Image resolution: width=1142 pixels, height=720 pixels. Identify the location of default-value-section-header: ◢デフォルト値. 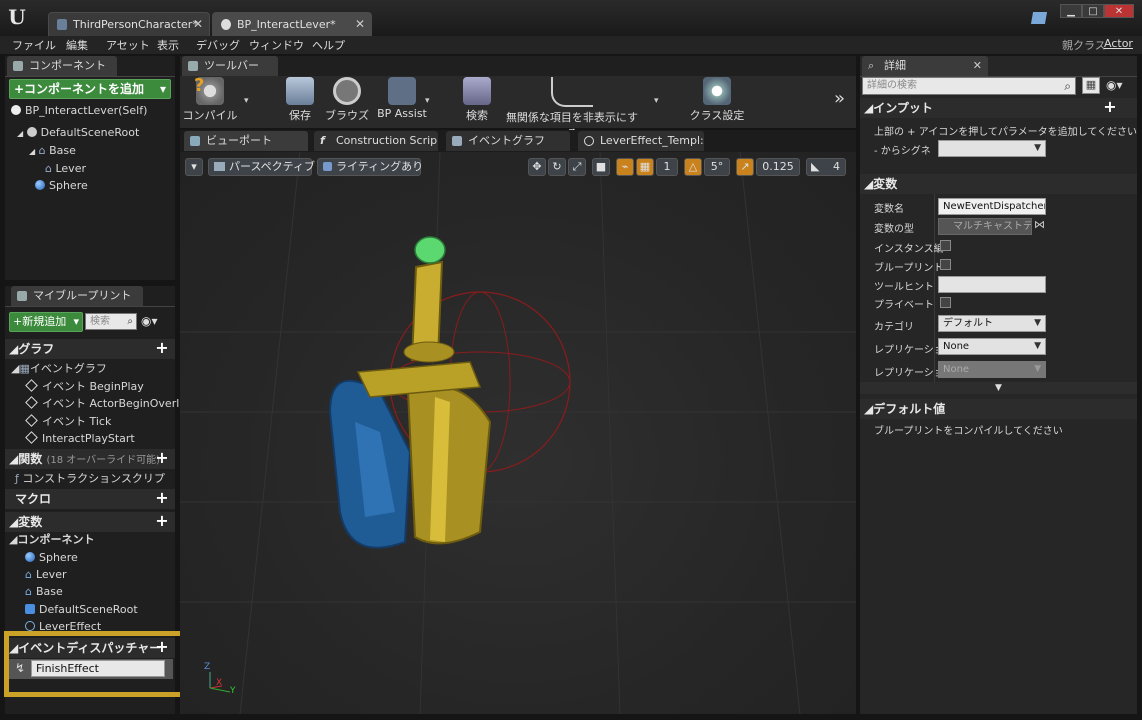
(998, 409).